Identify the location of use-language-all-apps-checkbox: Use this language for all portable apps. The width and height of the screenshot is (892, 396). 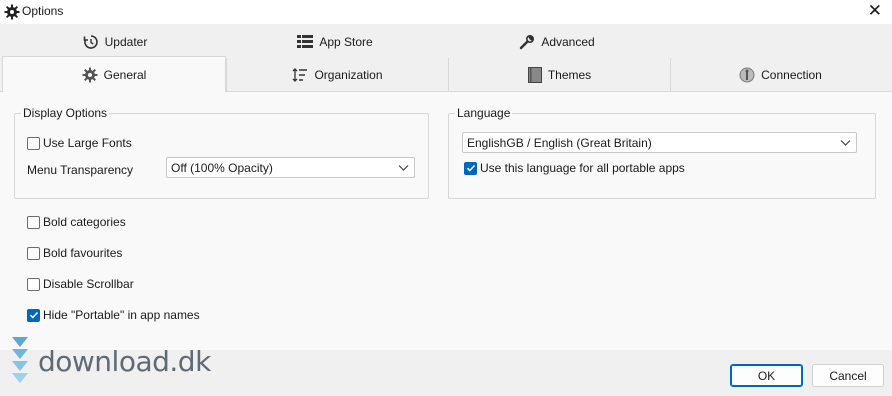
(574, 168).